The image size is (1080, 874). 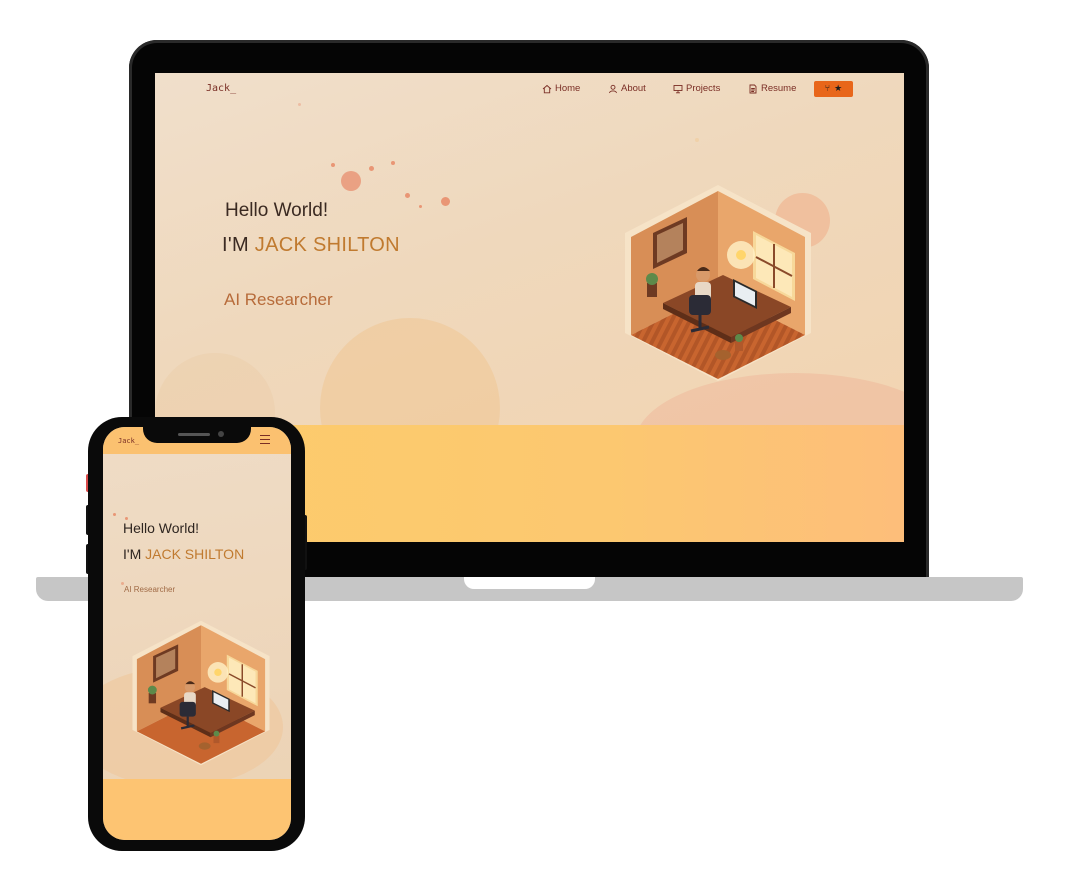 What do you see at coordinates (265, 439) in the screenshot?
I see `hamburger-icon` at bounding box center [265, 439].